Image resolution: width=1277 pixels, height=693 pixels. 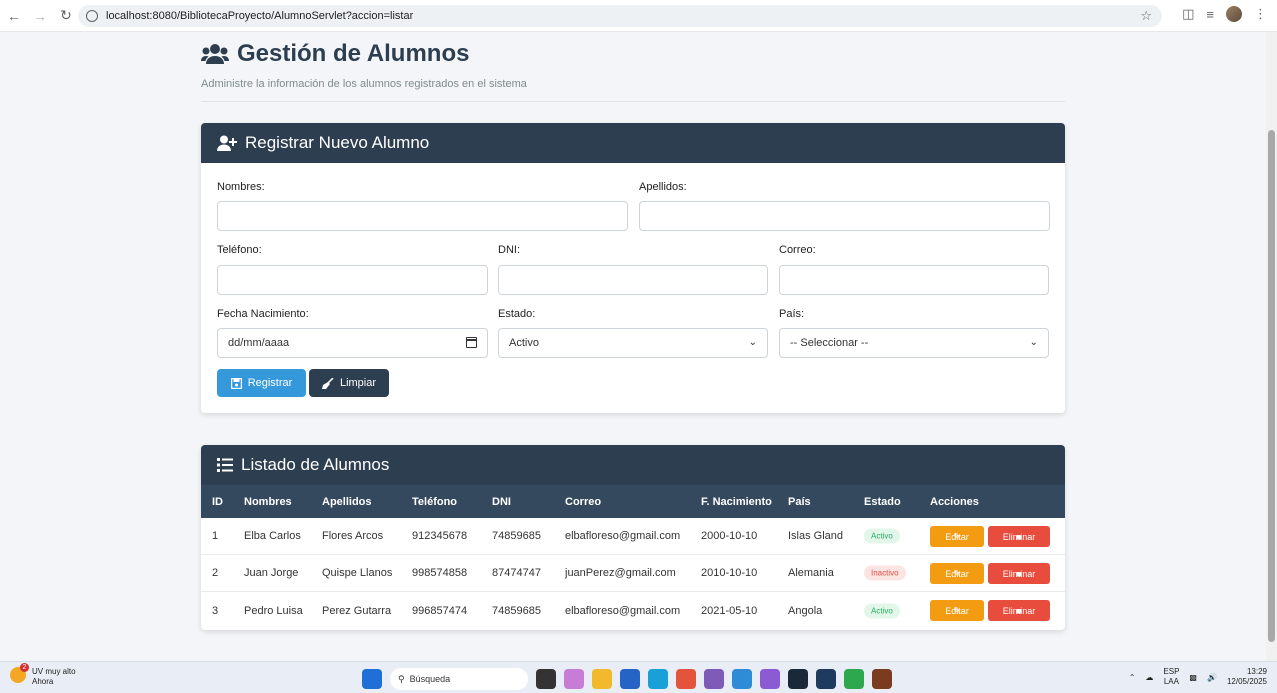 I want to click on weather-widget: UV muy alto Ahora, so click(x=43, y=675).